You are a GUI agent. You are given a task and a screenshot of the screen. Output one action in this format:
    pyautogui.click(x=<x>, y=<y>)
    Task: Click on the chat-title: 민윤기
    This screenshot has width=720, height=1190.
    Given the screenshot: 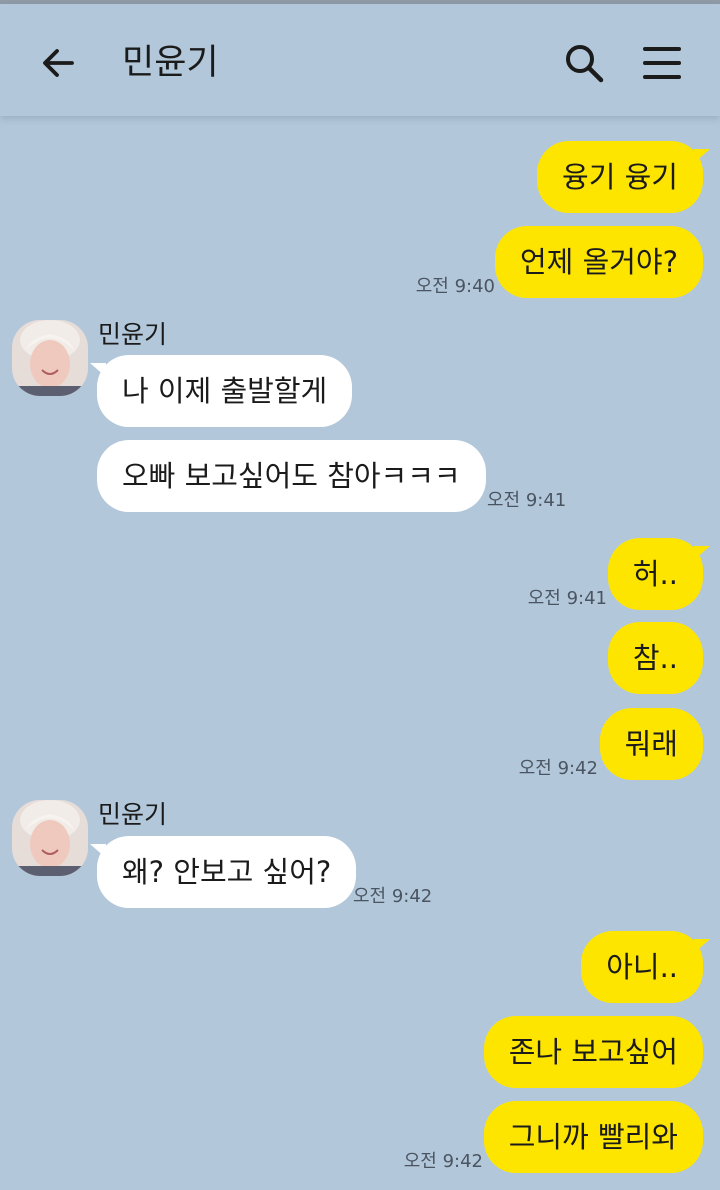 What is the action you would take?
    pyautogui.click(x=170, y=63)
    